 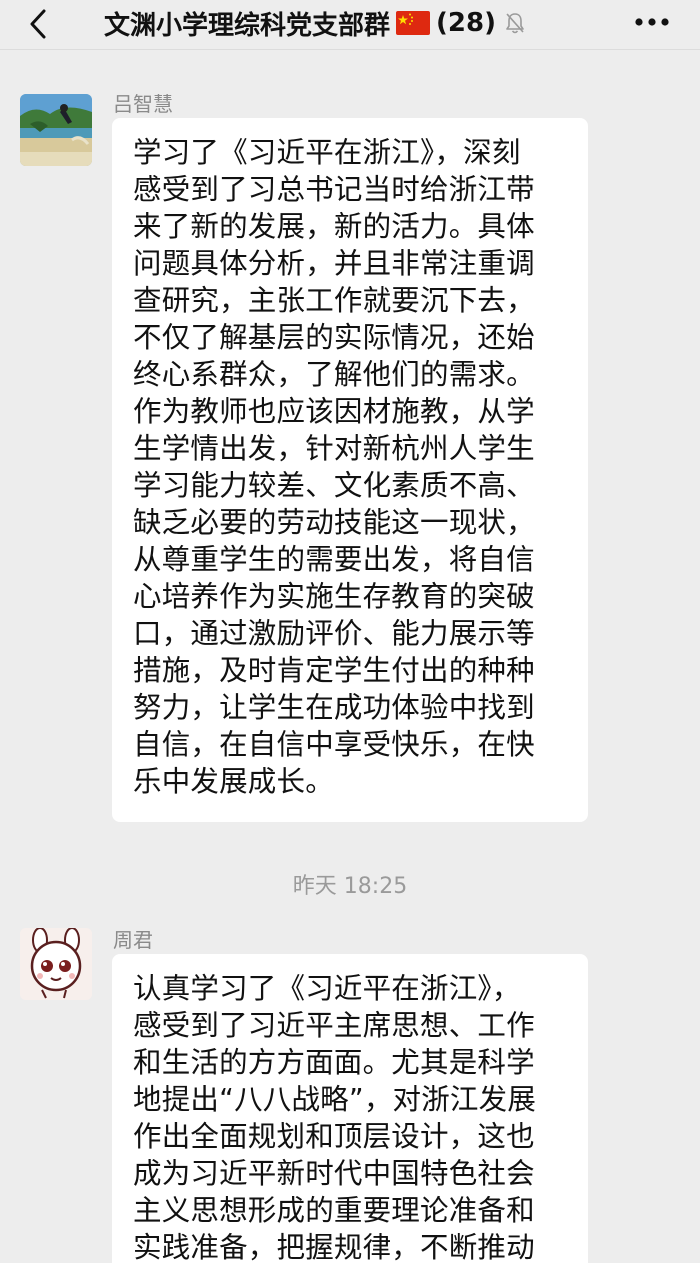 What do you see at coordinates (334, 1210) in the screenshot?
I see `message-text-line: 主义思想形成的重要理论准备和` at bounding box center [334, 1210].